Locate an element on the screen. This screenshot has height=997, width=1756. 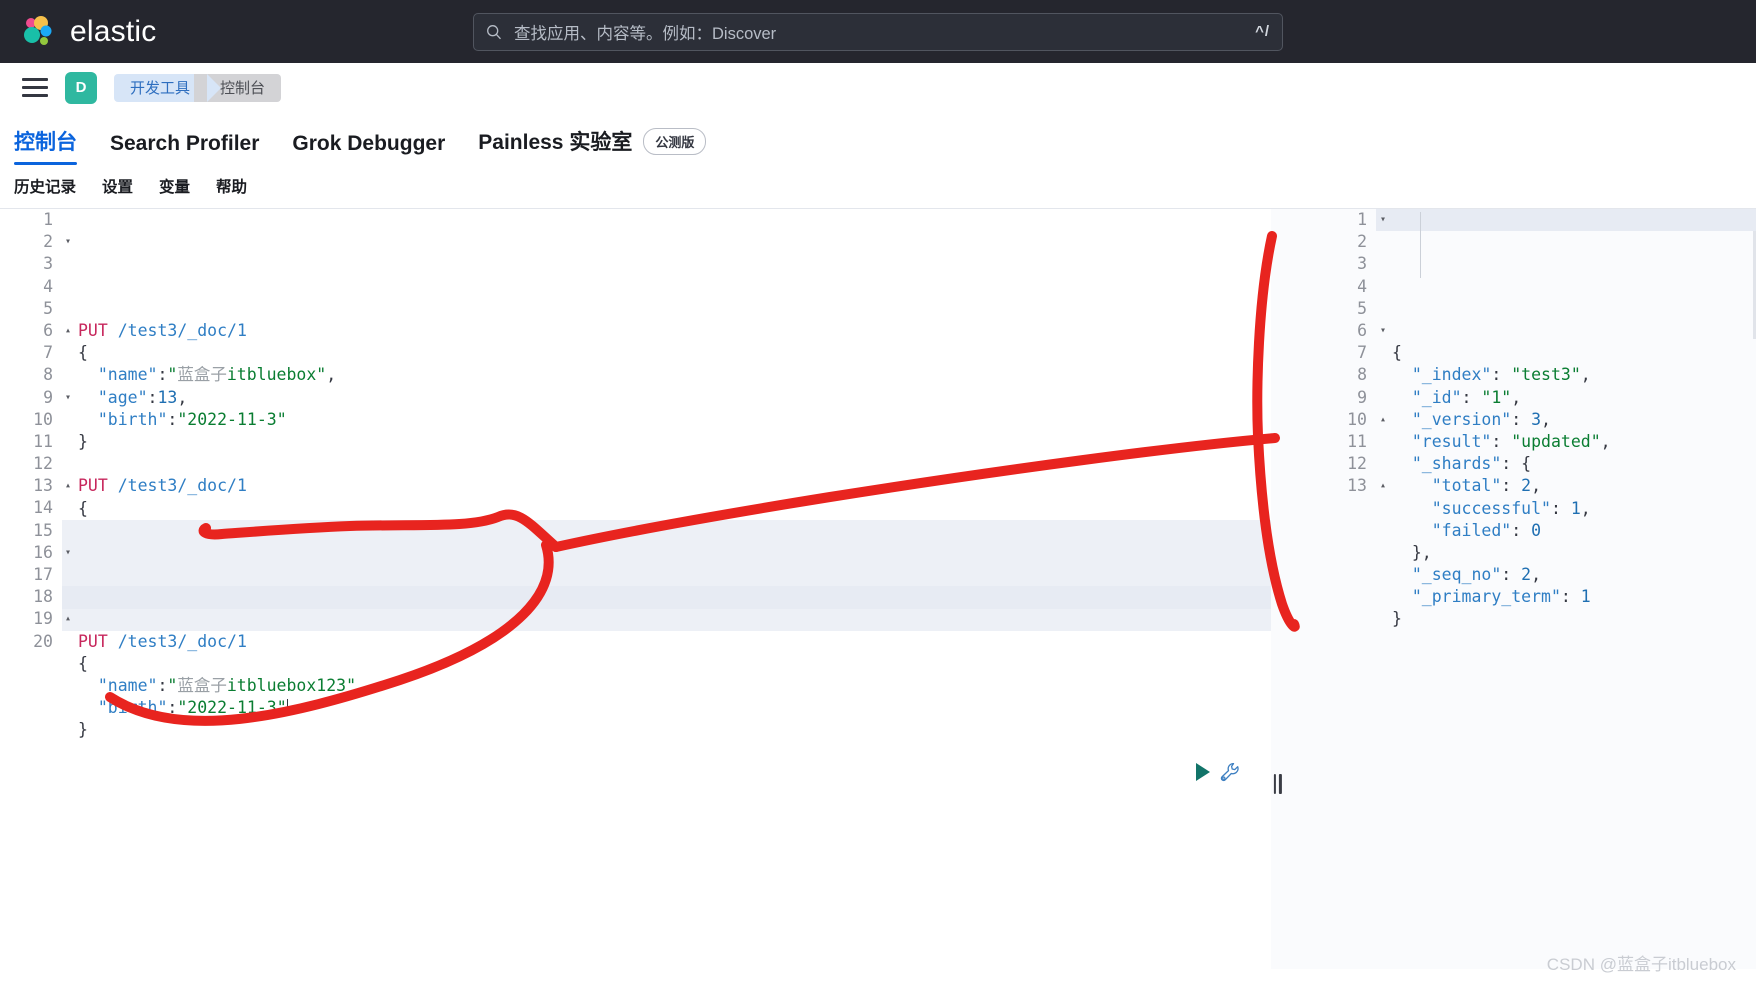
code-token: /test3/_doc/1 is located at coordinates (182, 331).